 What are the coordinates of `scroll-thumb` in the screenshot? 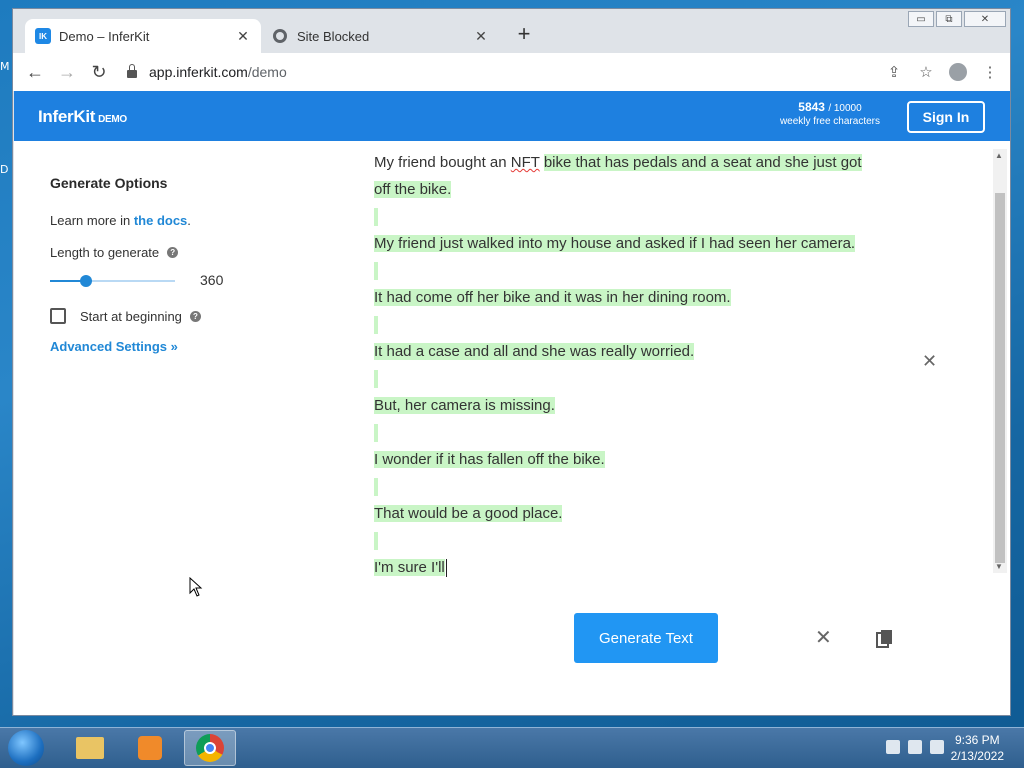 It's located at (1000, 378).